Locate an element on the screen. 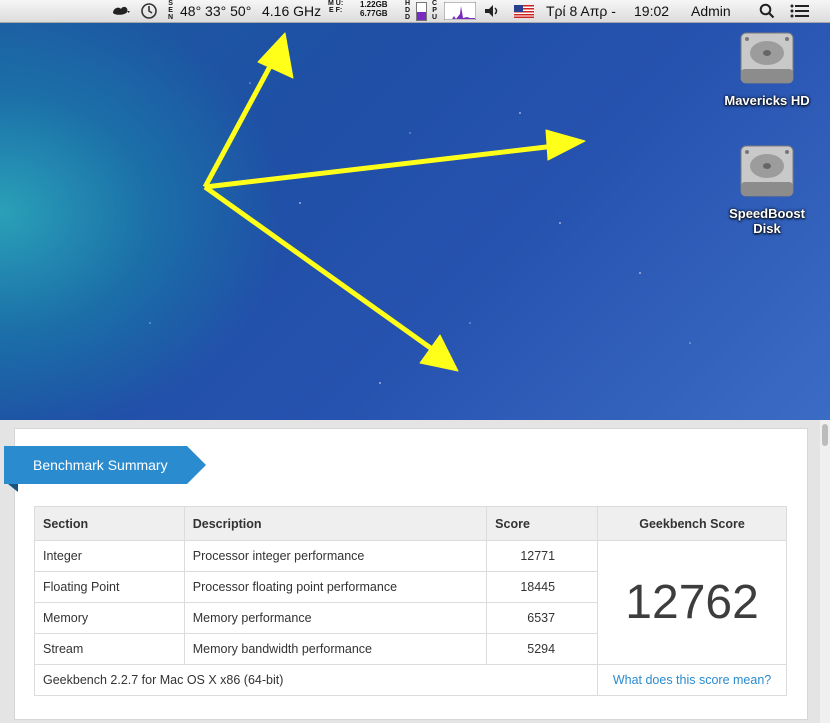 This screenshot has height=723, width=830. hdd-activity-meter is located at coordinates (421, 11).